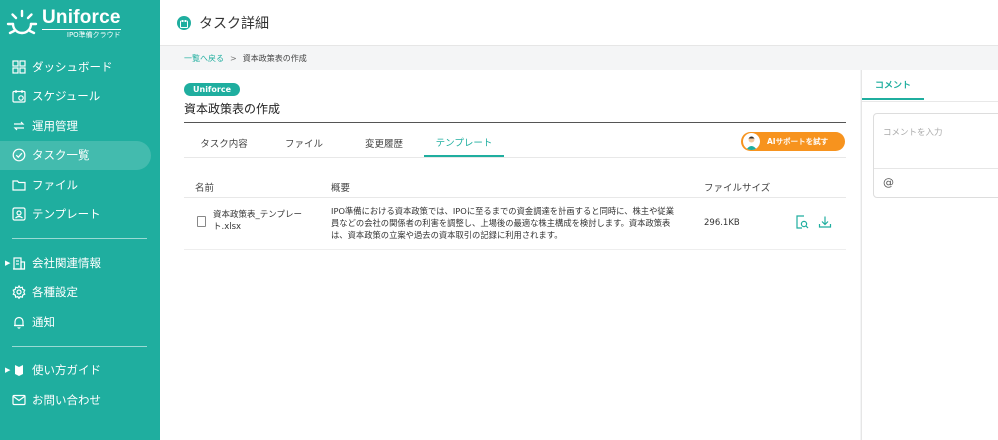 The width and height of the screenshot is (998, 440). I want to click on sidebar-item-label: タスク一覧, so click(61, 155).